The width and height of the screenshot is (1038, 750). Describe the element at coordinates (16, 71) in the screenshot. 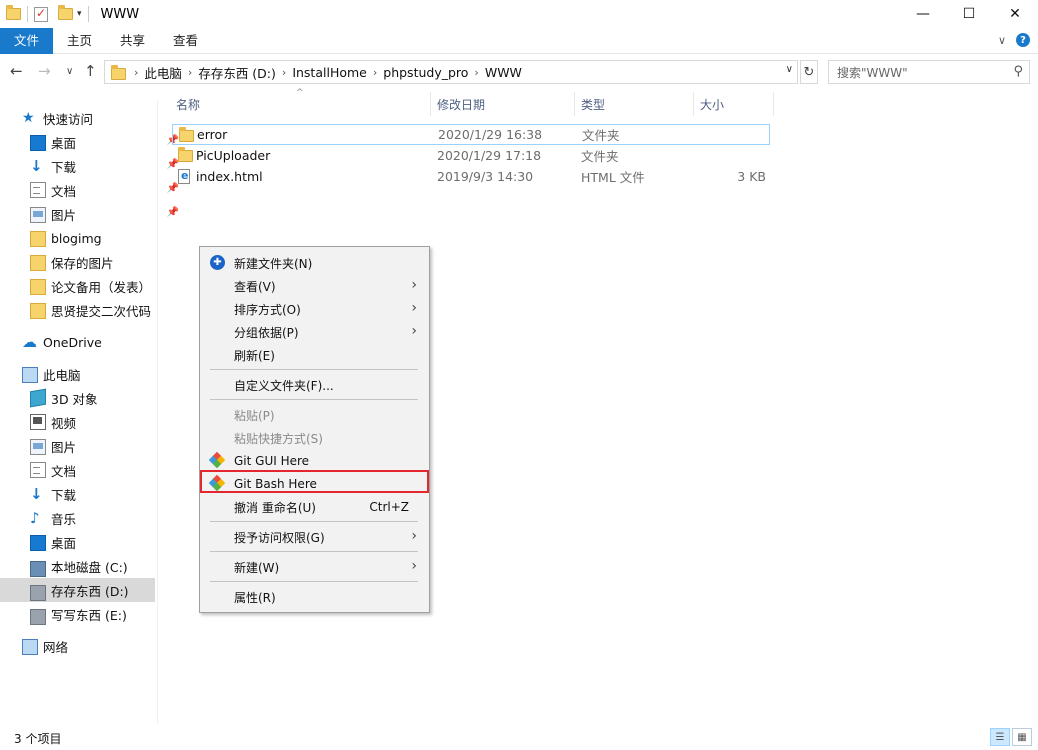

I see `back-arrow-icon: ←` at that location.